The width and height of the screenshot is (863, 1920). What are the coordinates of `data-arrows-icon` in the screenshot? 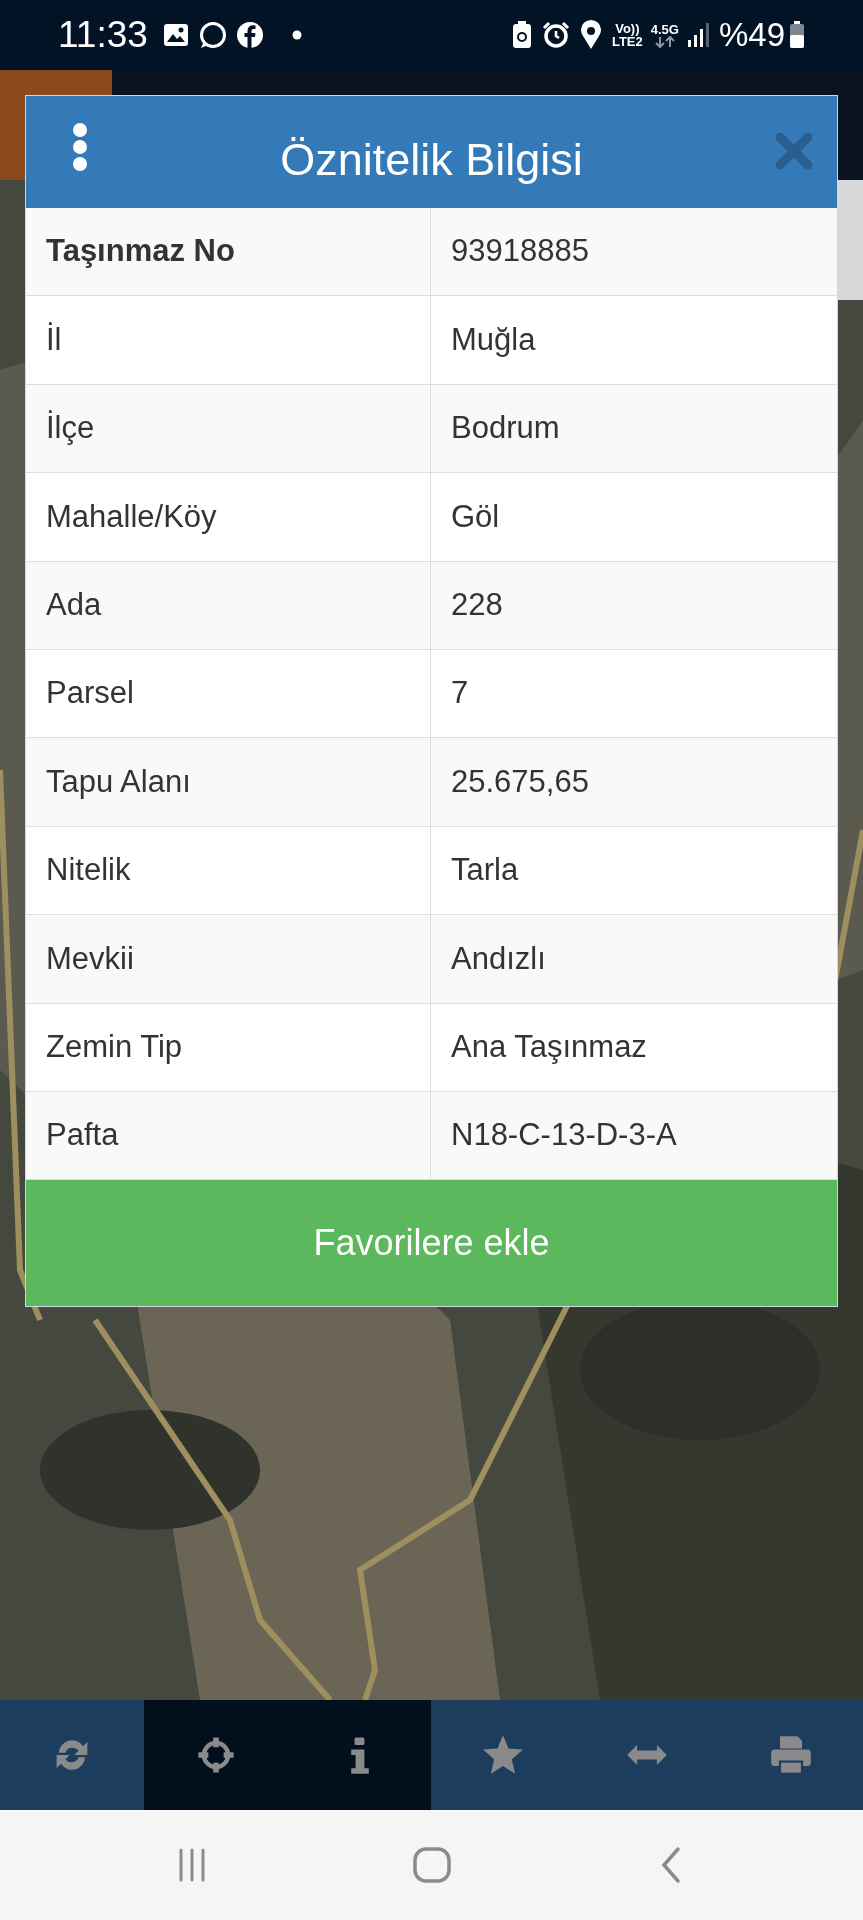 It's located at (664, 41).